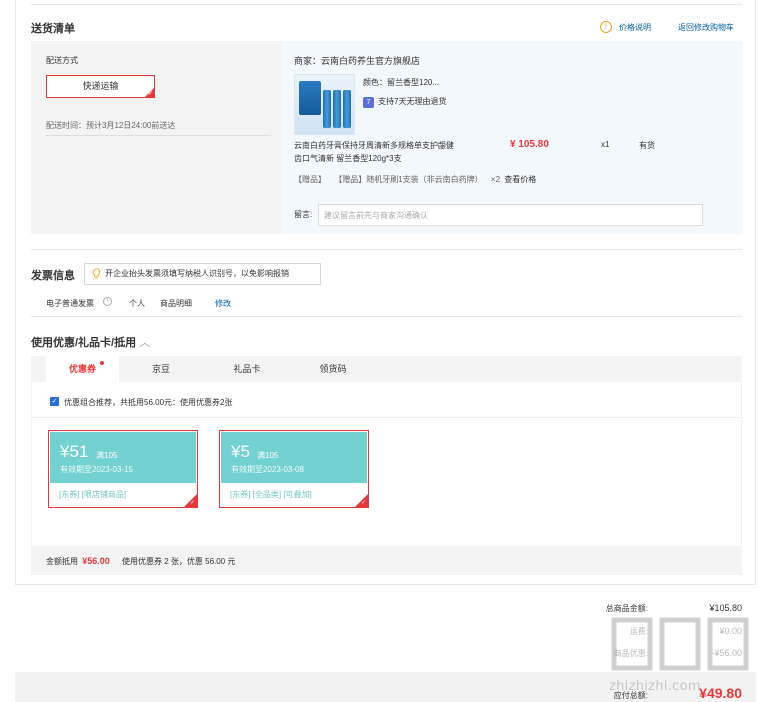  I want to click on coupon-expiry: 有效期至2023-03-15, so click(96, 469).